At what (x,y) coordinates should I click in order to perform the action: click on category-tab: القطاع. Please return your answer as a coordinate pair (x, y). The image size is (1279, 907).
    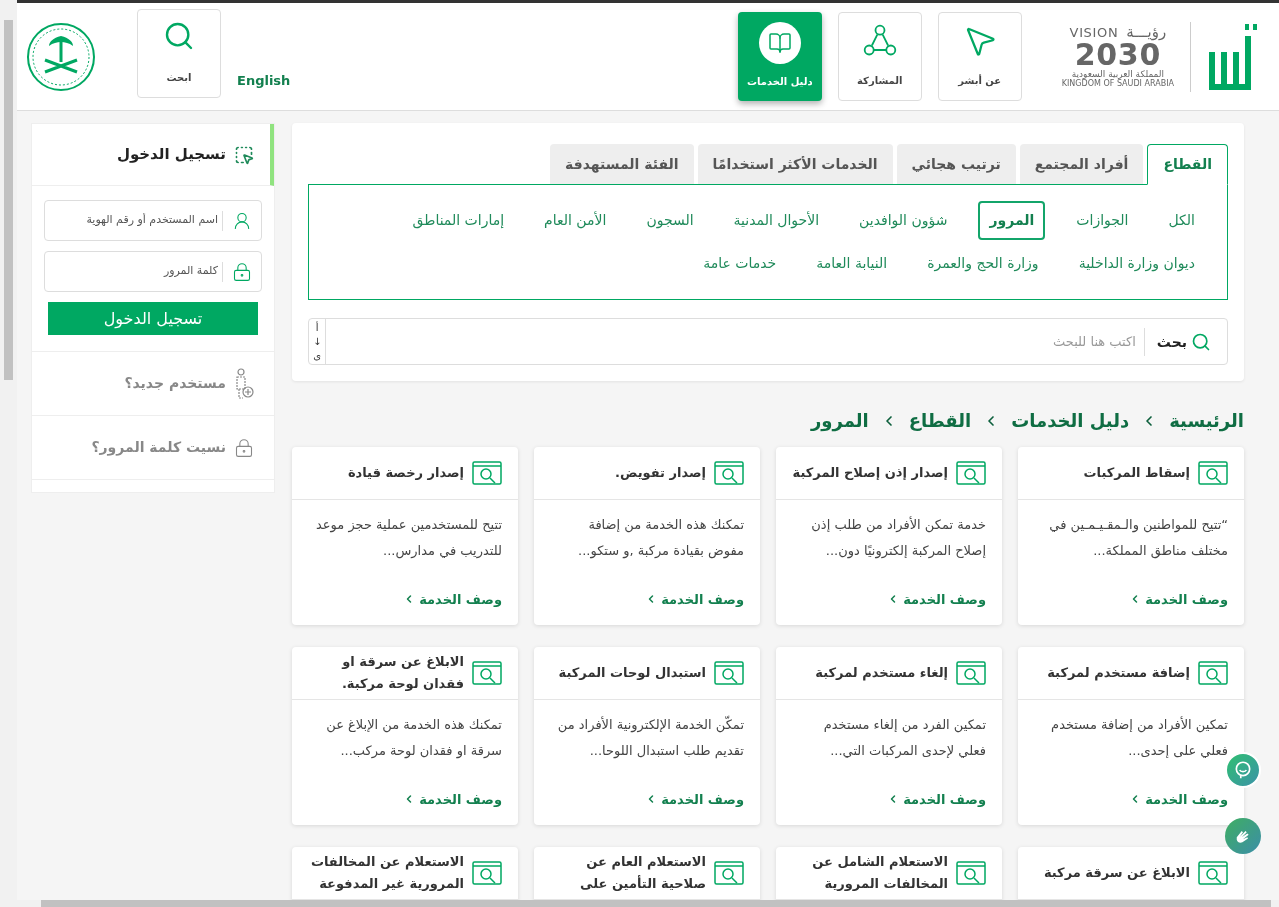
    Looking at the image, I should click on (1187, 164).